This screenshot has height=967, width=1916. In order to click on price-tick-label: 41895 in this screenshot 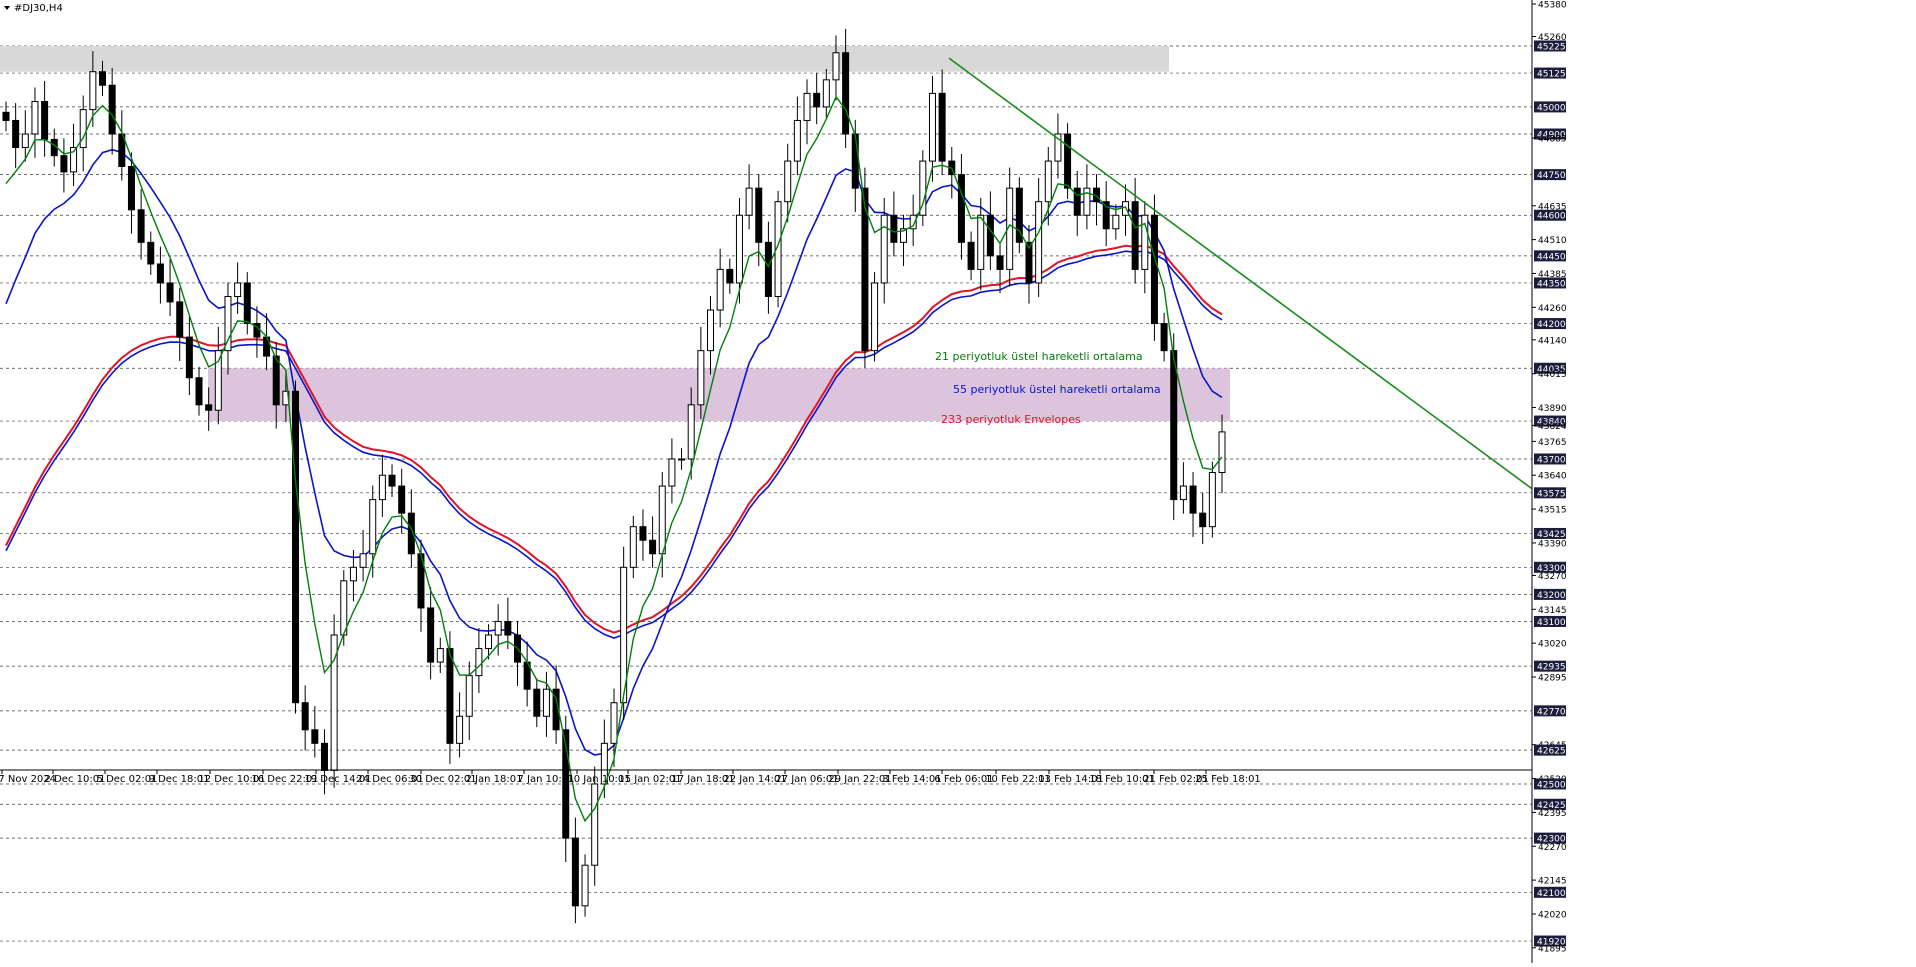, I will do `click(1552, 949)`.